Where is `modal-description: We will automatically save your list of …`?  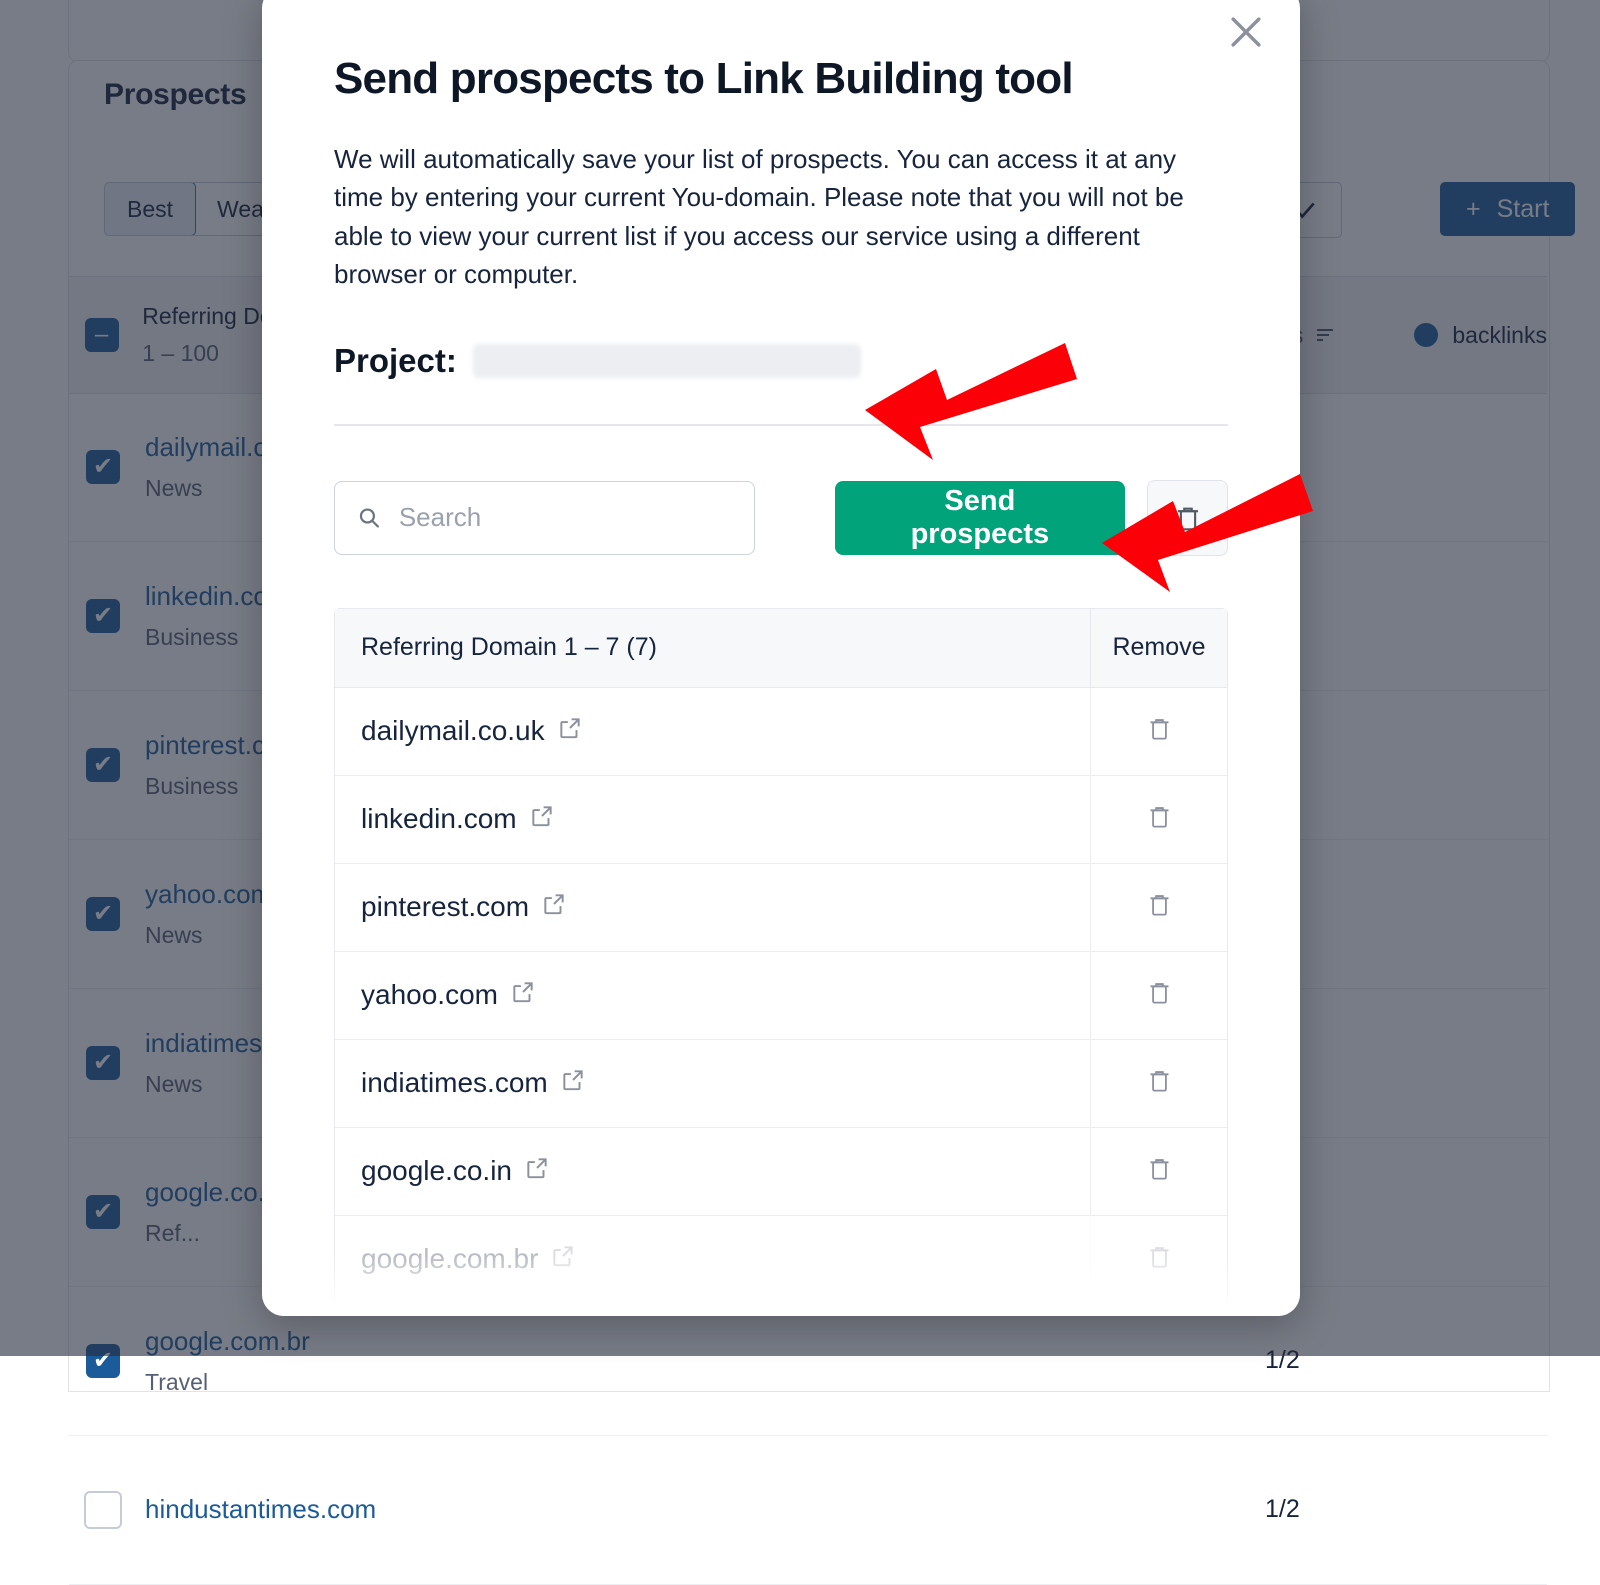 modal-description: We will automatically save your list of … is located at coordinates (759, 217).